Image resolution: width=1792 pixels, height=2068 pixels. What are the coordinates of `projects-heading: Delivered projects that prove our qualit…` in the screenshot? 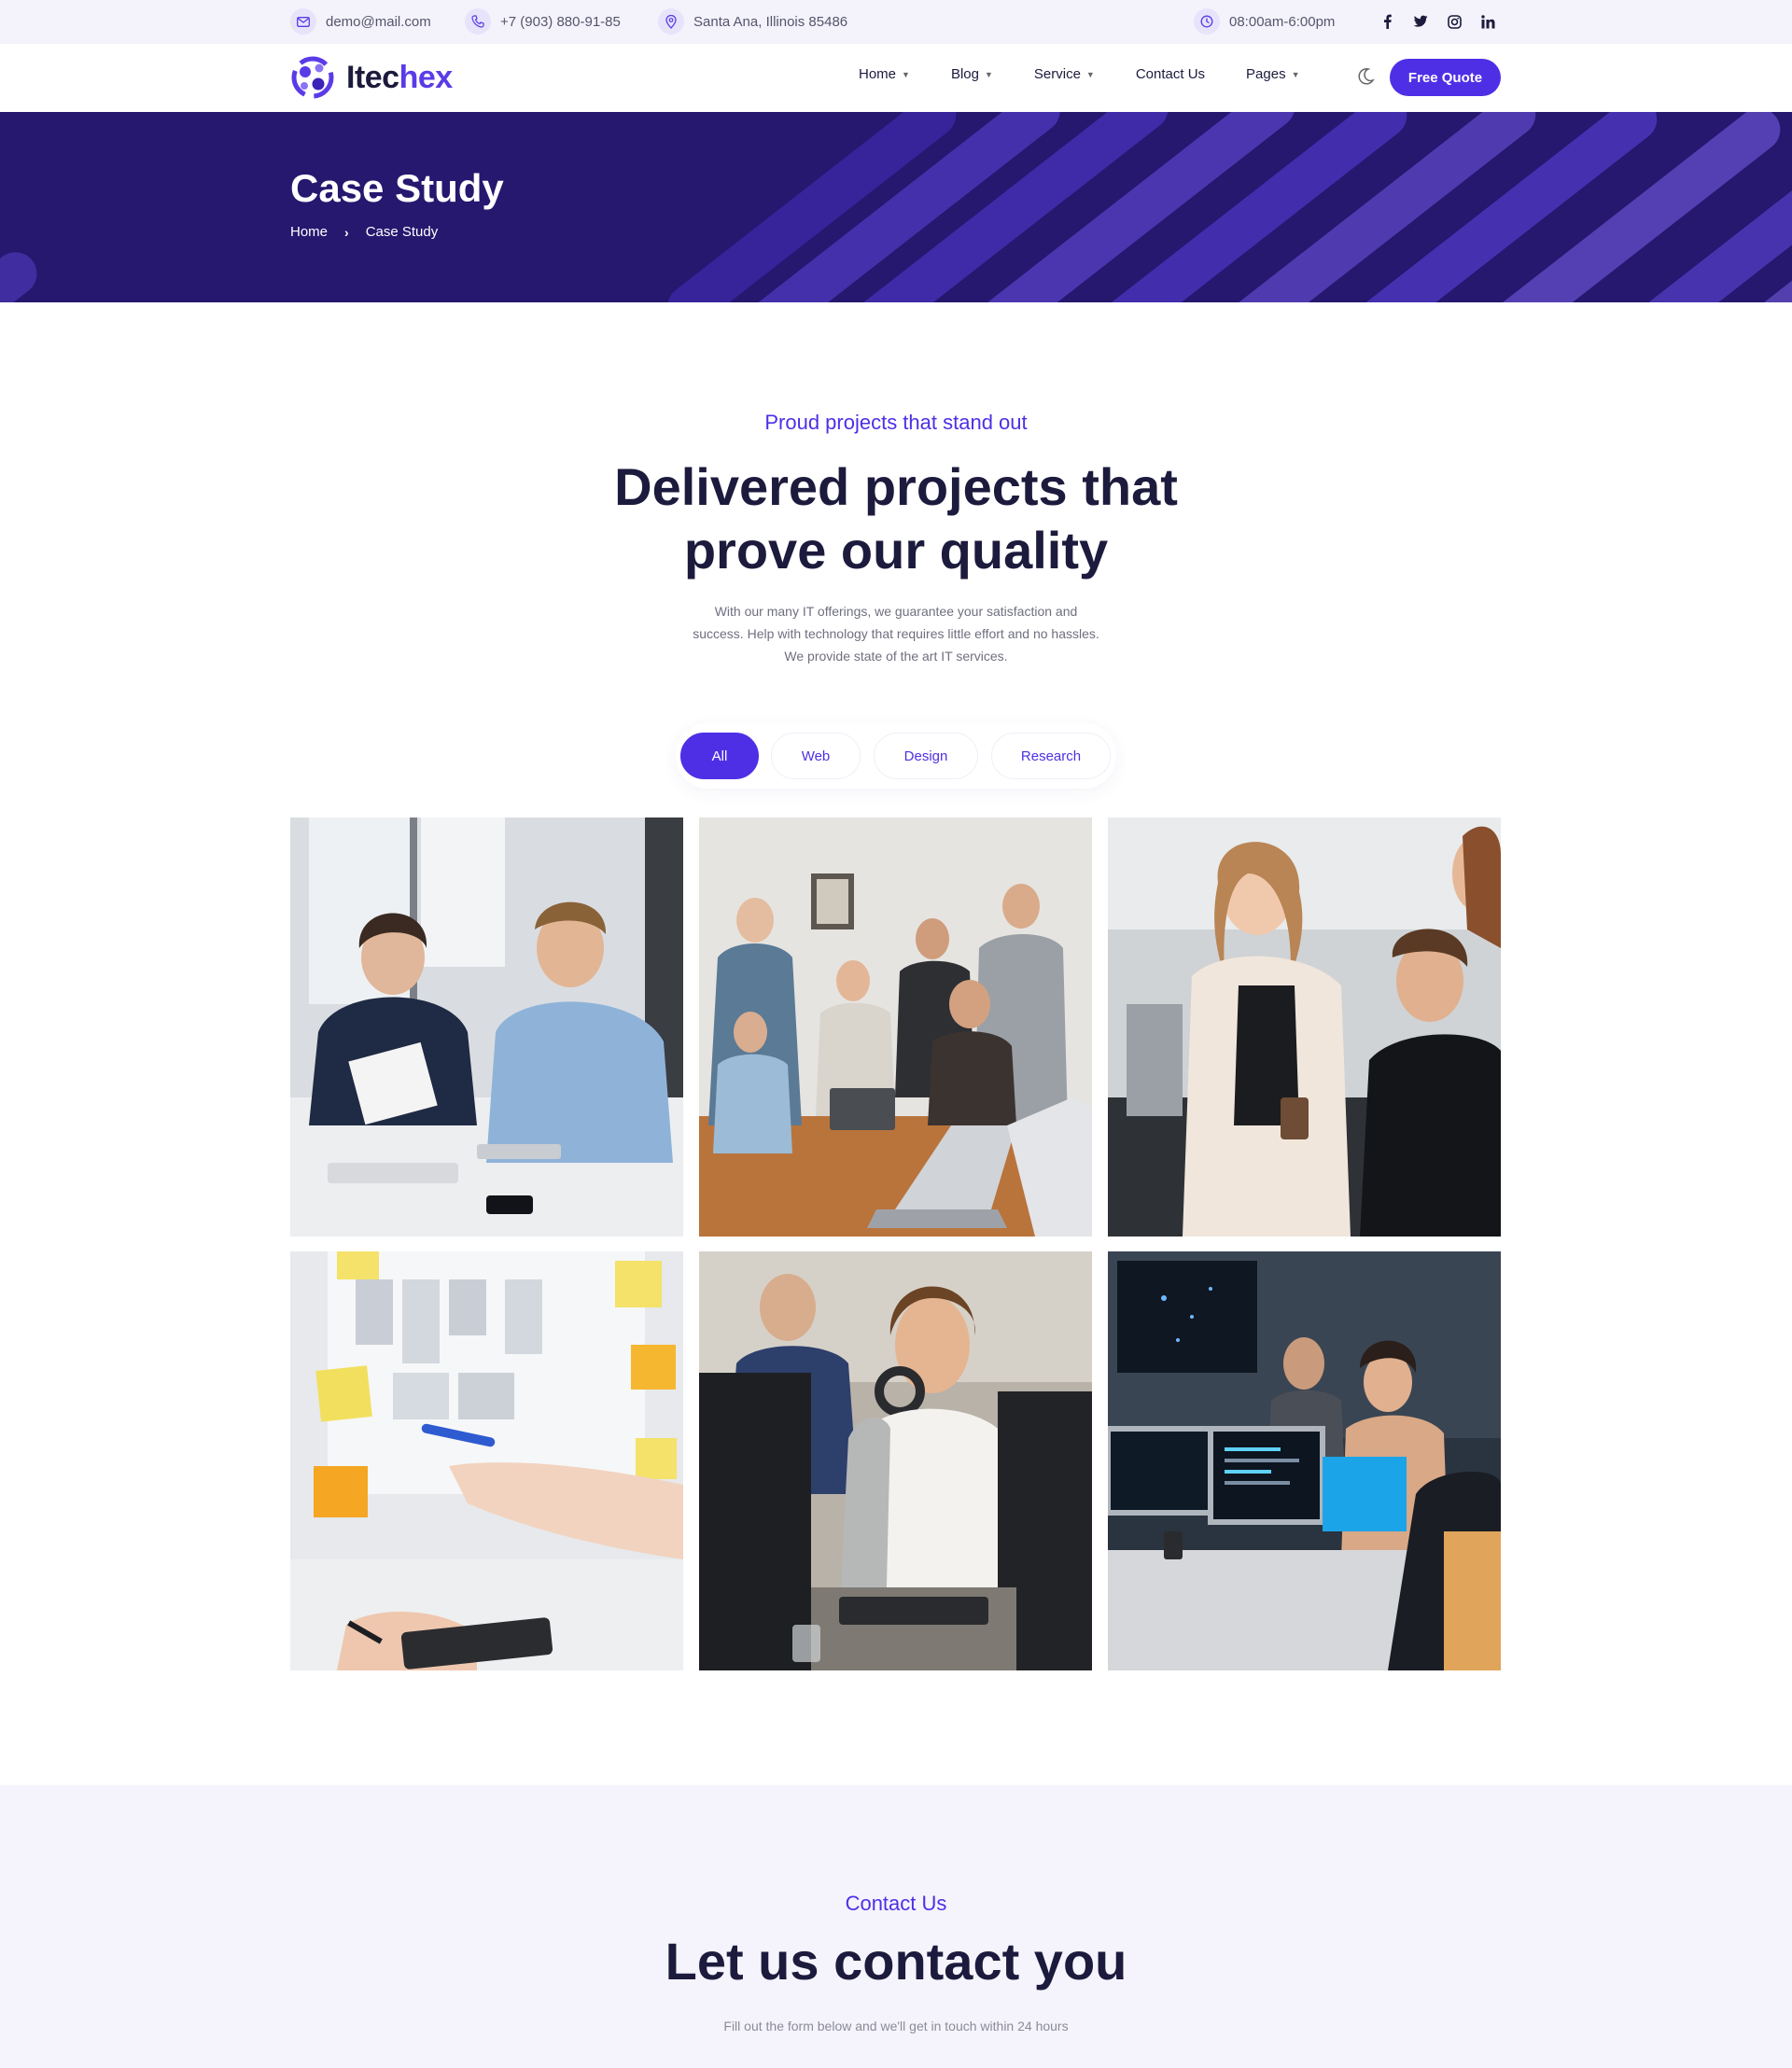 It's located at (896, 518).